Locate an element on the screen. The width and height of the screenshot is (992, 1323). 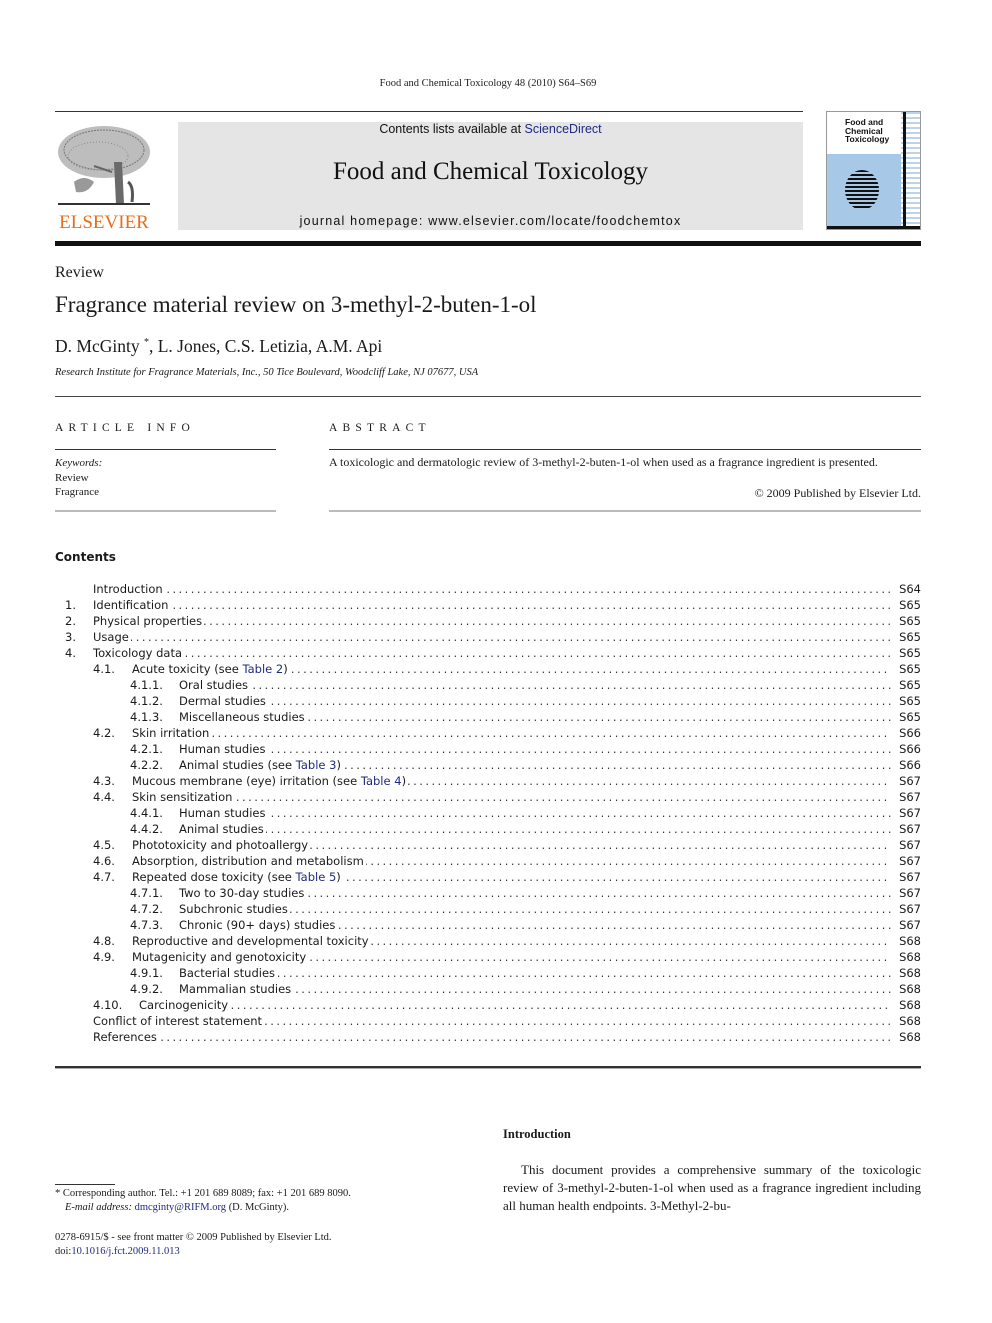
toc-entry-title: Animal studies is located at coordinates (535, 829).